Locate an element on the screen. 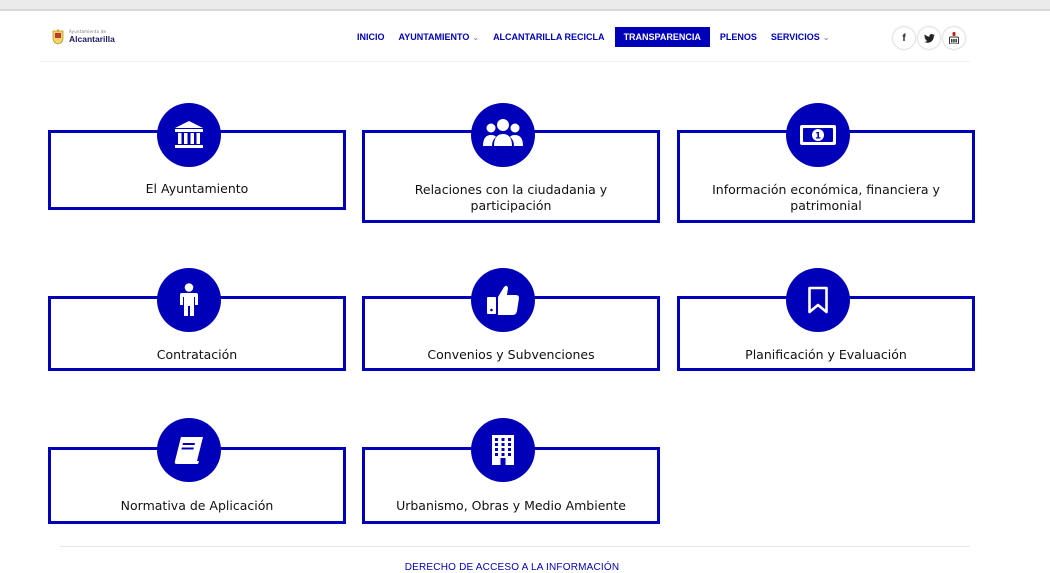  browser-top-bar is located at coordinates (525, 4).